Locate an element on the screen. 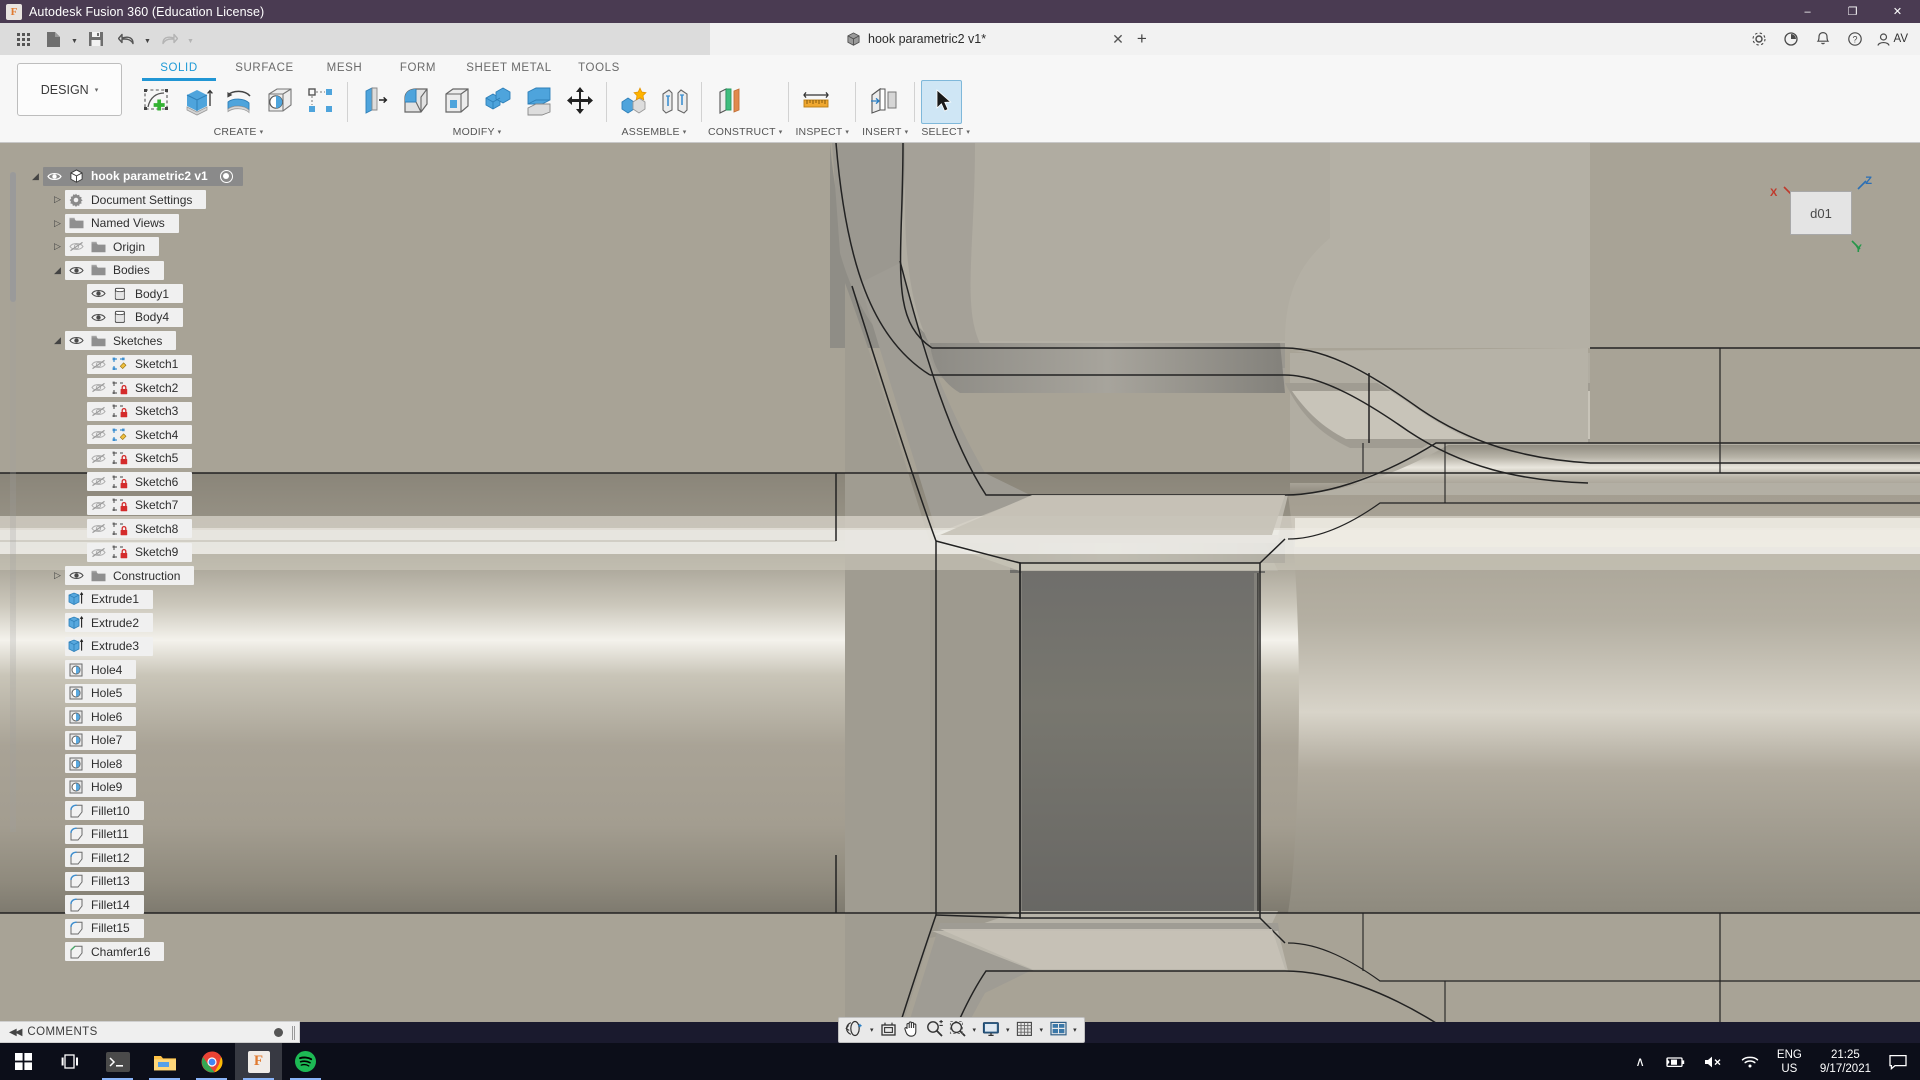 Image resolution: width=1920 pixels, height=1080 pixels. file-explorer-button is located at coordinates (164, 1061).